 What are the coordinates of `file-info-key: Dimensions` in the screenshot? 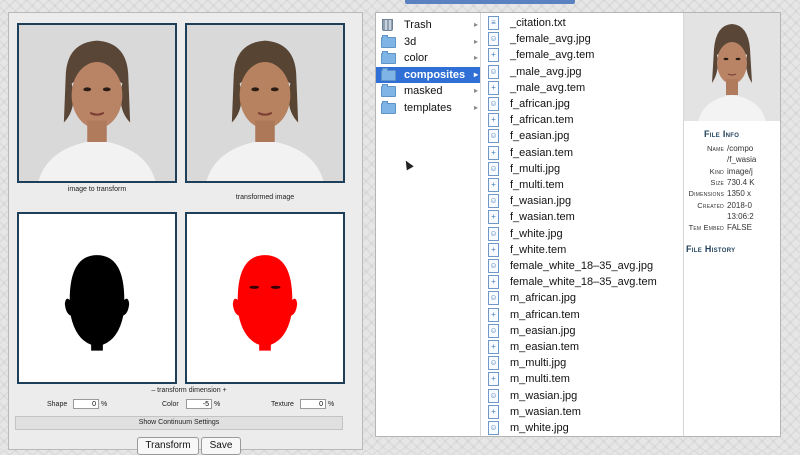 It's located at (706, 194).